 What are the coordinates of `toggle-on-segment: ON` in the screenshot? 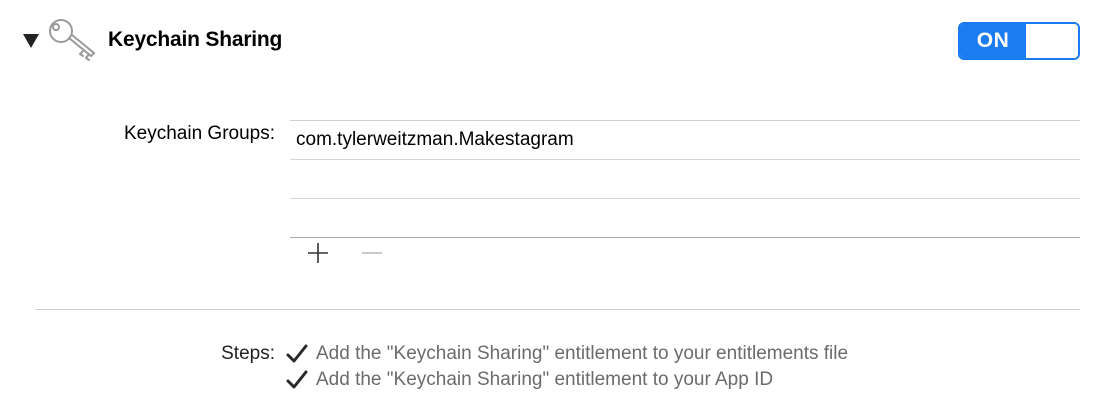 It's located at (993, 41).